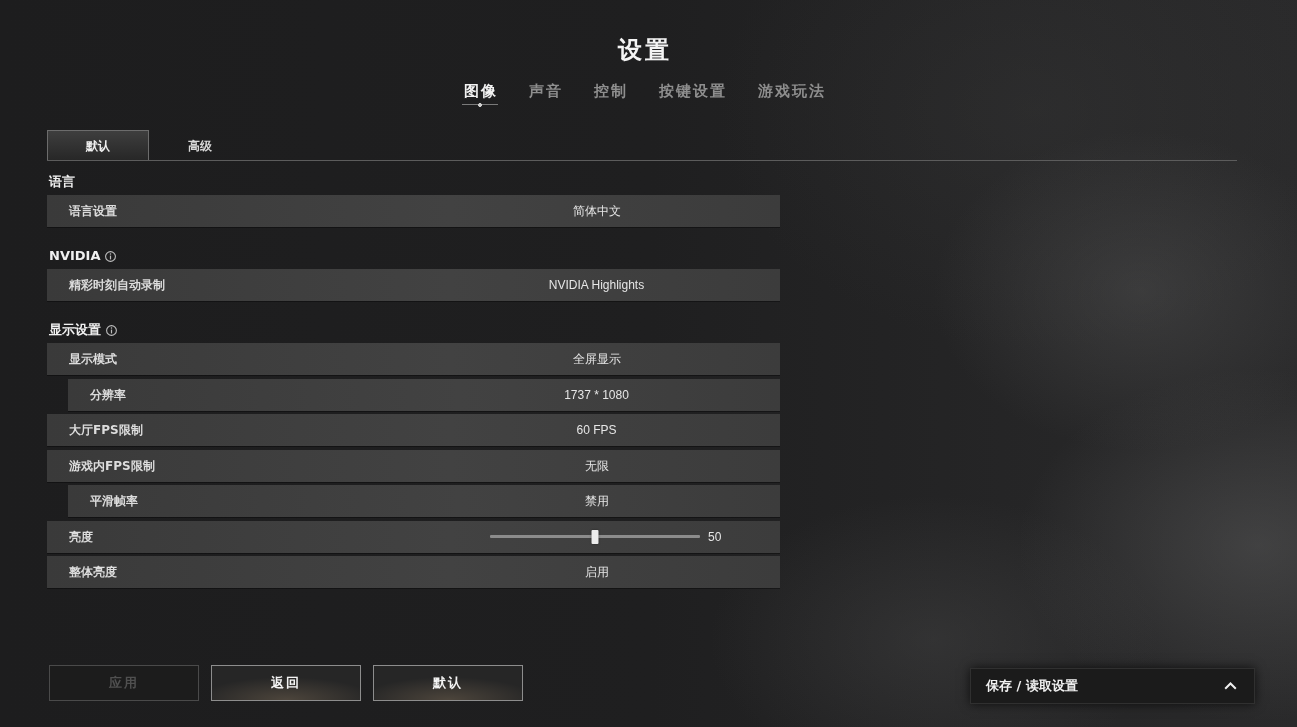 This screenshot has height=727, width=1297. I want to click on tab: 按键设置, so click(691, 94).